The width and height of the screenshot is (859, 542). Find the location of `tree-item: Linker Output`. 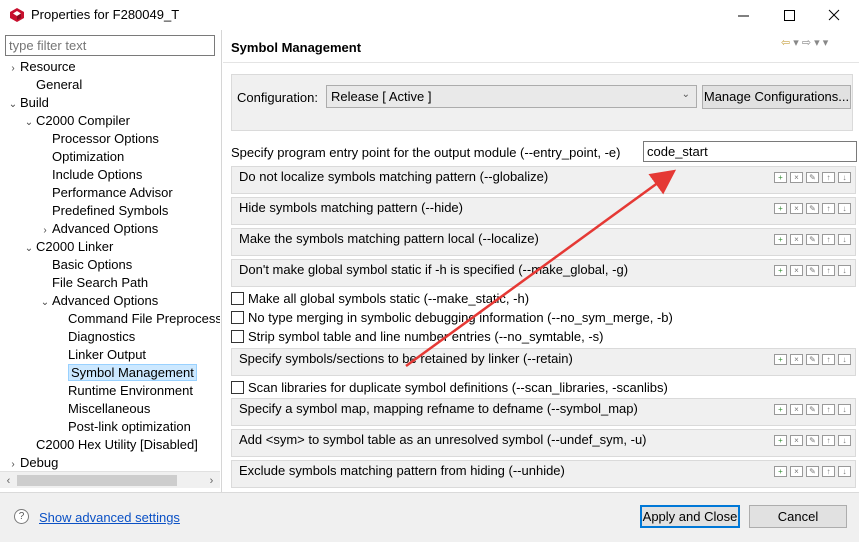

tree-item: Linker Output is located at coordinates (100, 355).